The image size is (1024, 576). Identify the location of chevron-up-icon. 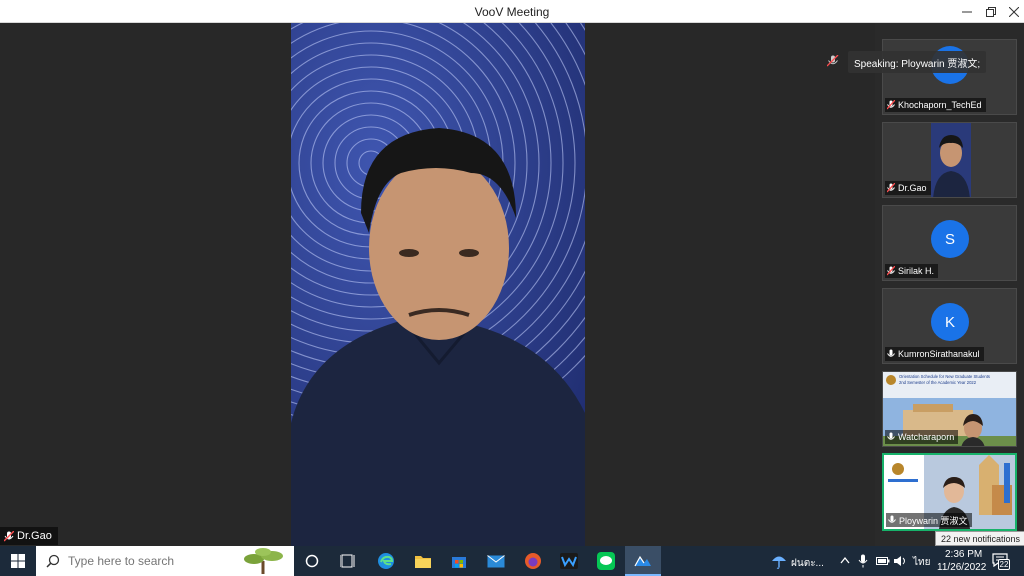
(845, 560).